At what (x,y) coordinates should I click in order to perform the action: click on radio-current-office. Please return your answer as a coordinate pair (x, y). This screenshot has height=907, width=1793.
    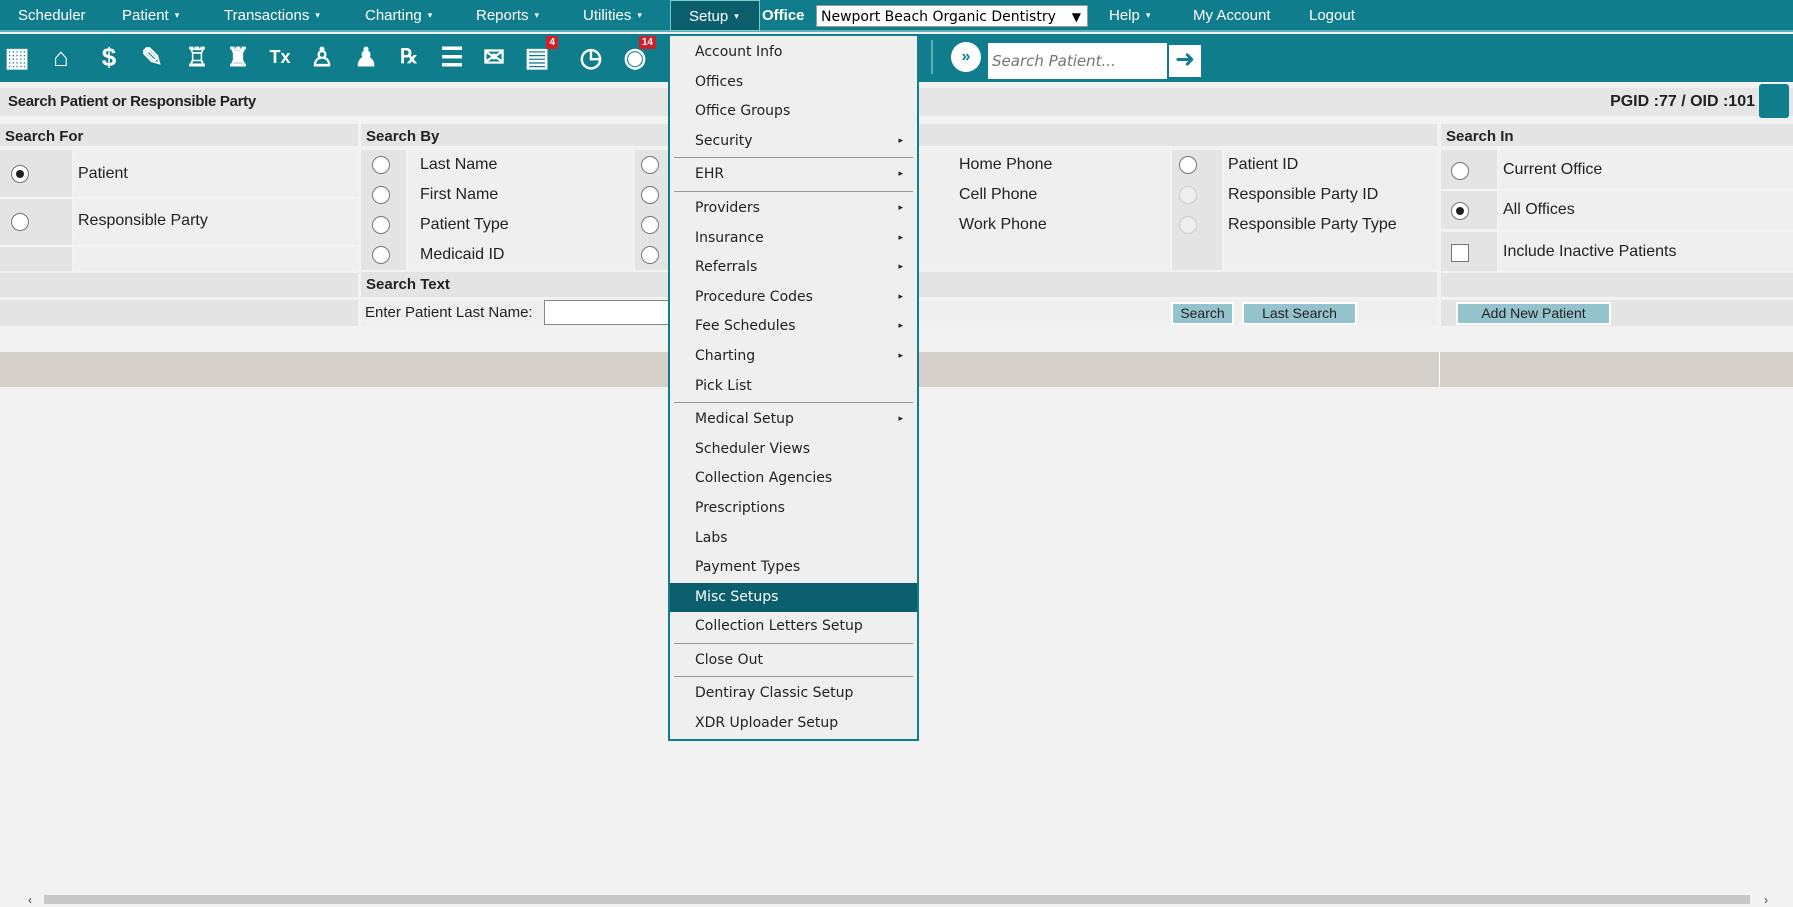
    Looking at the image, I should click on (1460, 171).